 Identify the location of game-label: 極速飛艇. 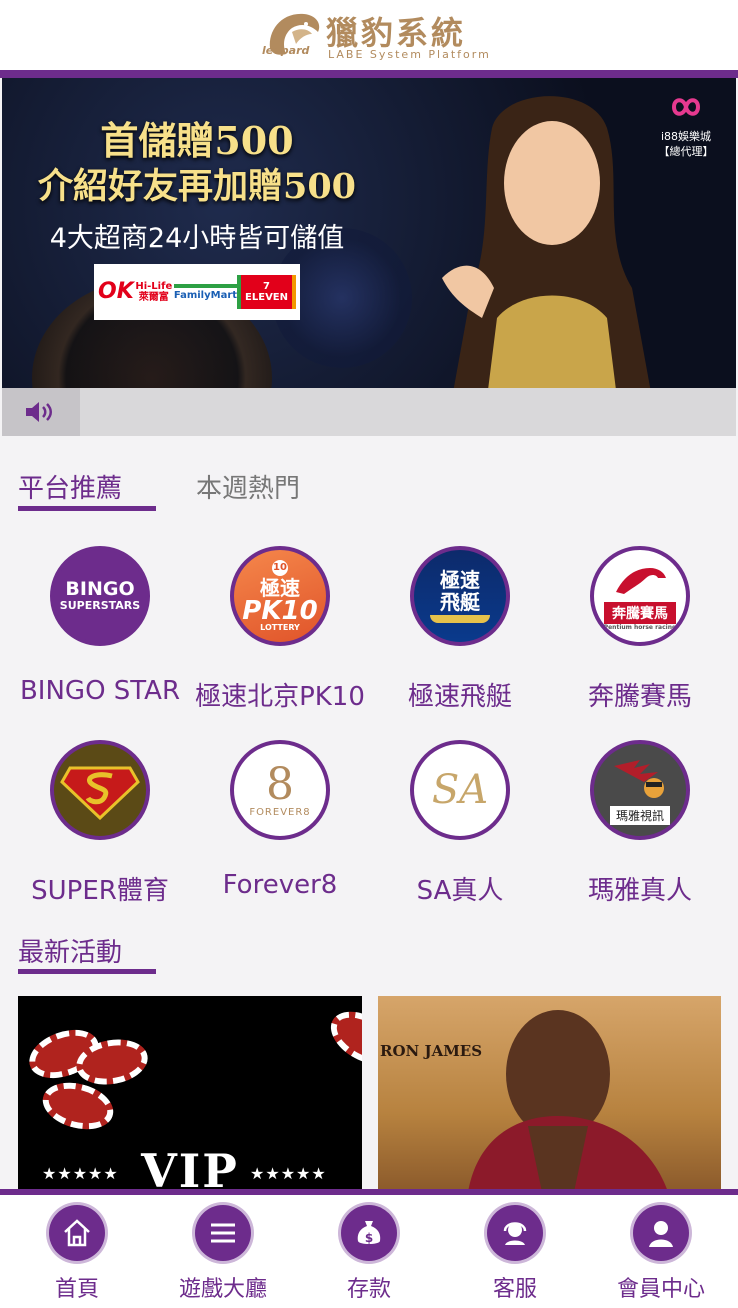
(459, 697).